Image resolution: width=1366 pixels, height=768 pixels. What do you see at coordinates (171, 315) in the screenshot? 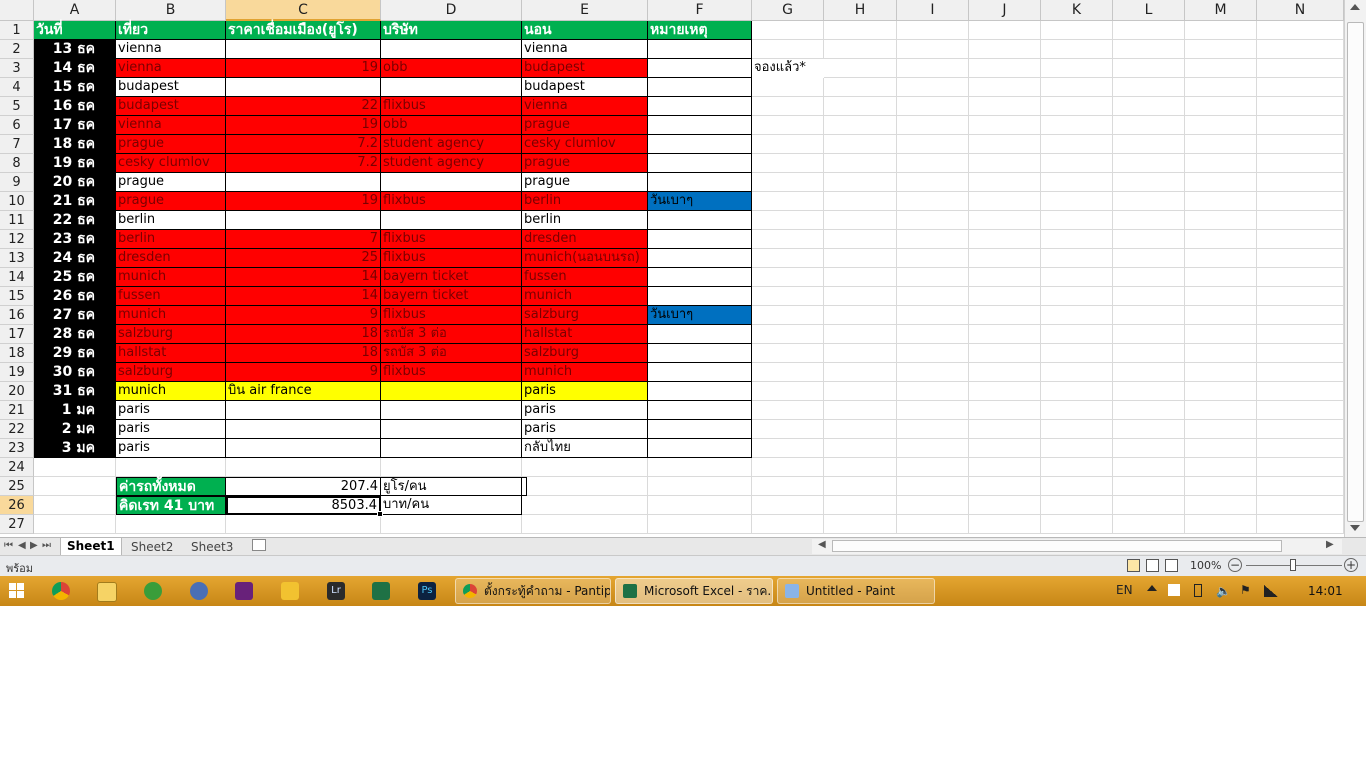
I see `trip-cell: munich` at bounding box center [171, 315].